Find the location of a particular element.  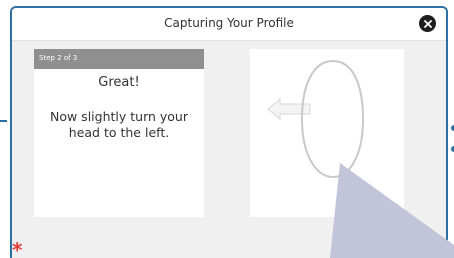

instruction-text: Now slightly turn your head to the left. is located at coordinates (118, 124).